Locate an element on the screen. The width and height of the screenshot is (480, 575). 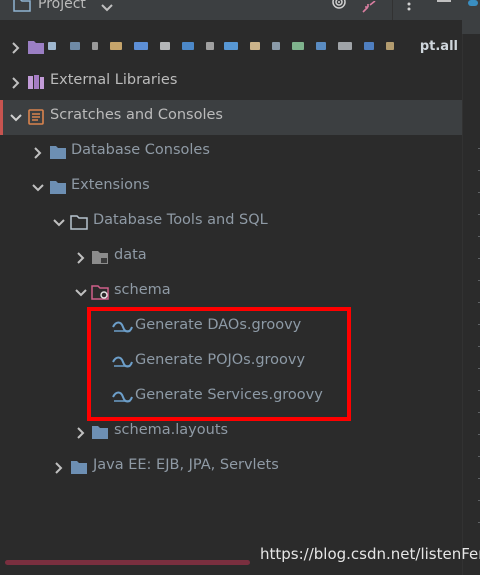
tree-item-scratches-and-consoles: Scratches and Consoles is located at coordinates (231, 117).